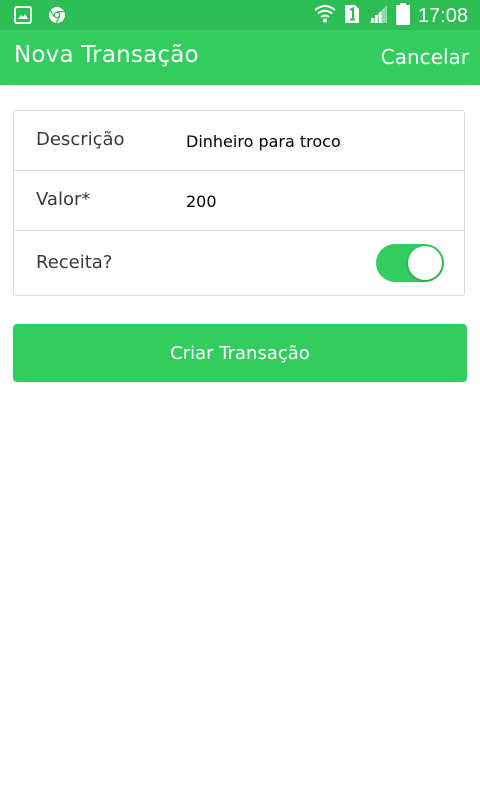 This screenshot has width=480, height=800. What do you see at coordinates (240, 15) in the screenshot?
I see `status-bar: 17:08` at bounding box center [240, 15].